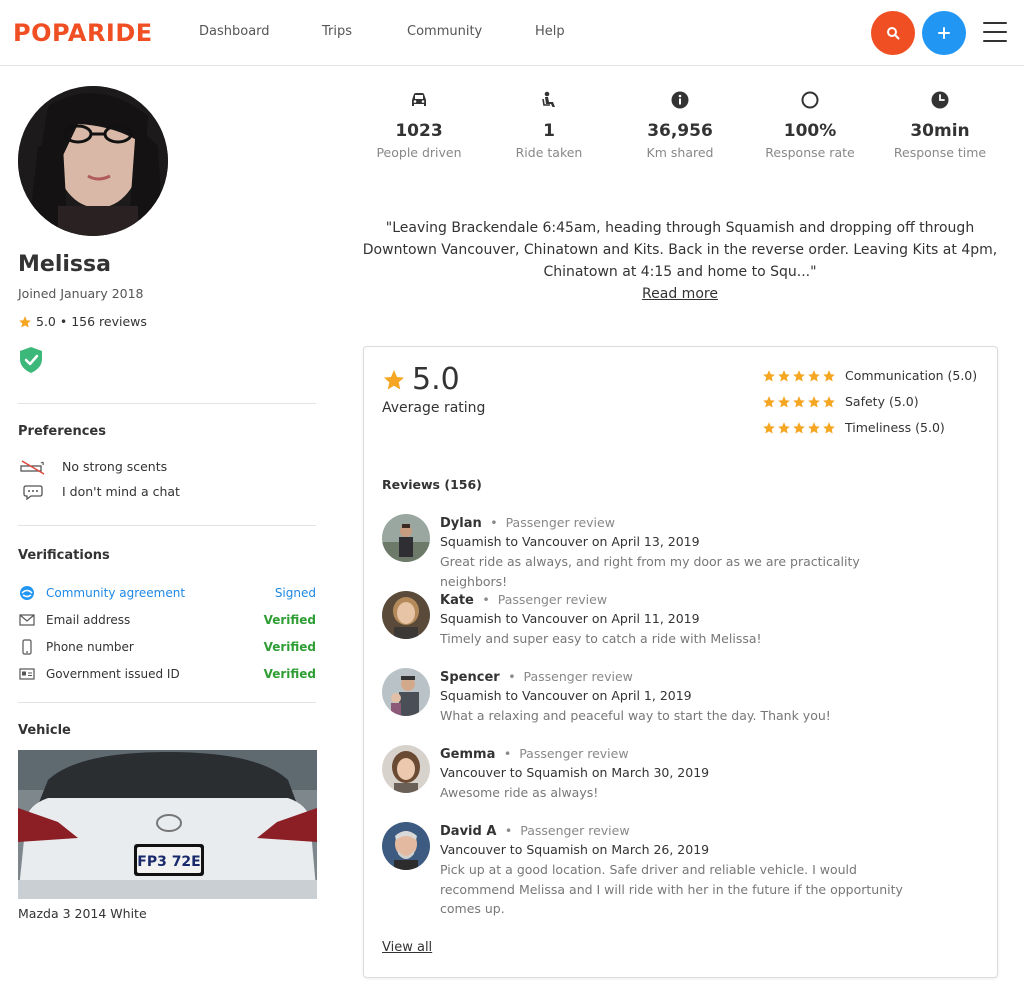 The height and width of the screenshot is (1005, 1024). I want to click on search-button, so click(893, 33).